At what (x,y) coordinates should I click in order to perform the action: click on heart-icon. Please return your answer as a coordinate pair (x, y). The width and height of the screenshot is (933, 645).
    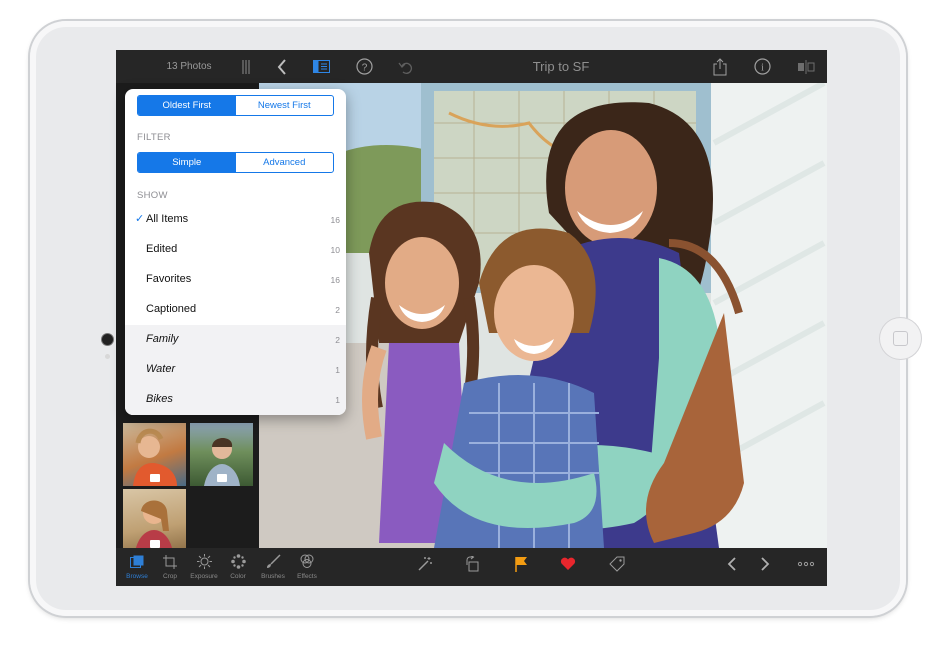
    Looking at the image, I should click on (568, 564).